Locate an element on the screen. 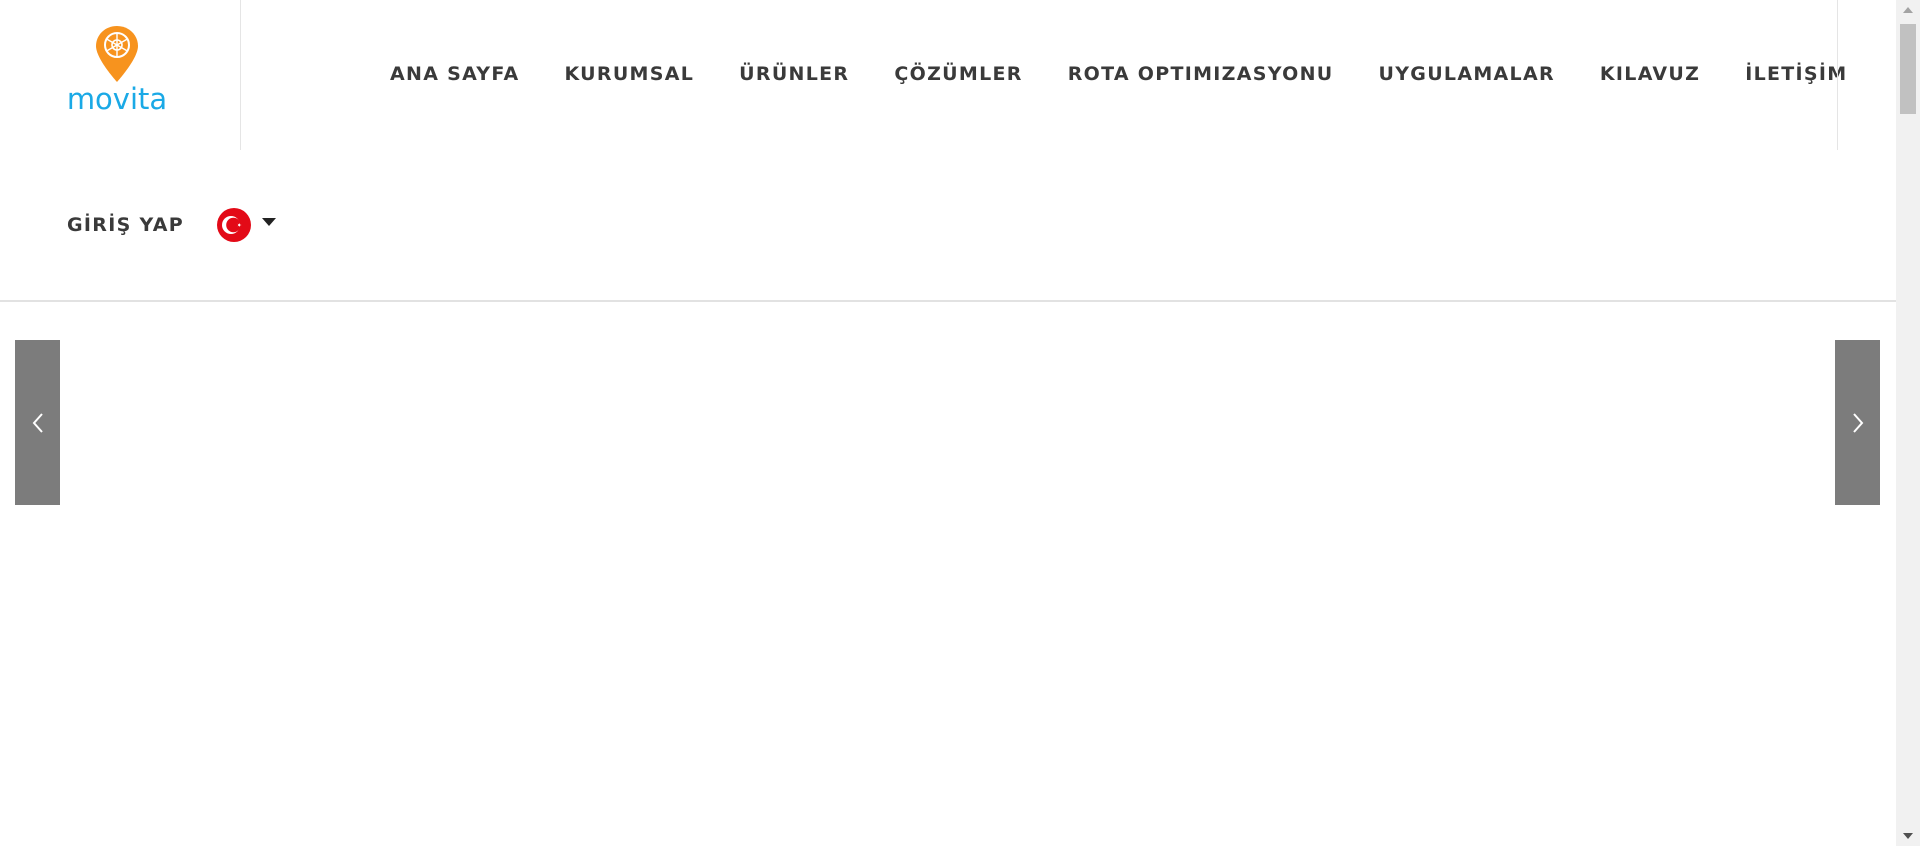 The height and width of the screenshot is (846, 1920). brand-name: movita is located at coordinates (117, 99).